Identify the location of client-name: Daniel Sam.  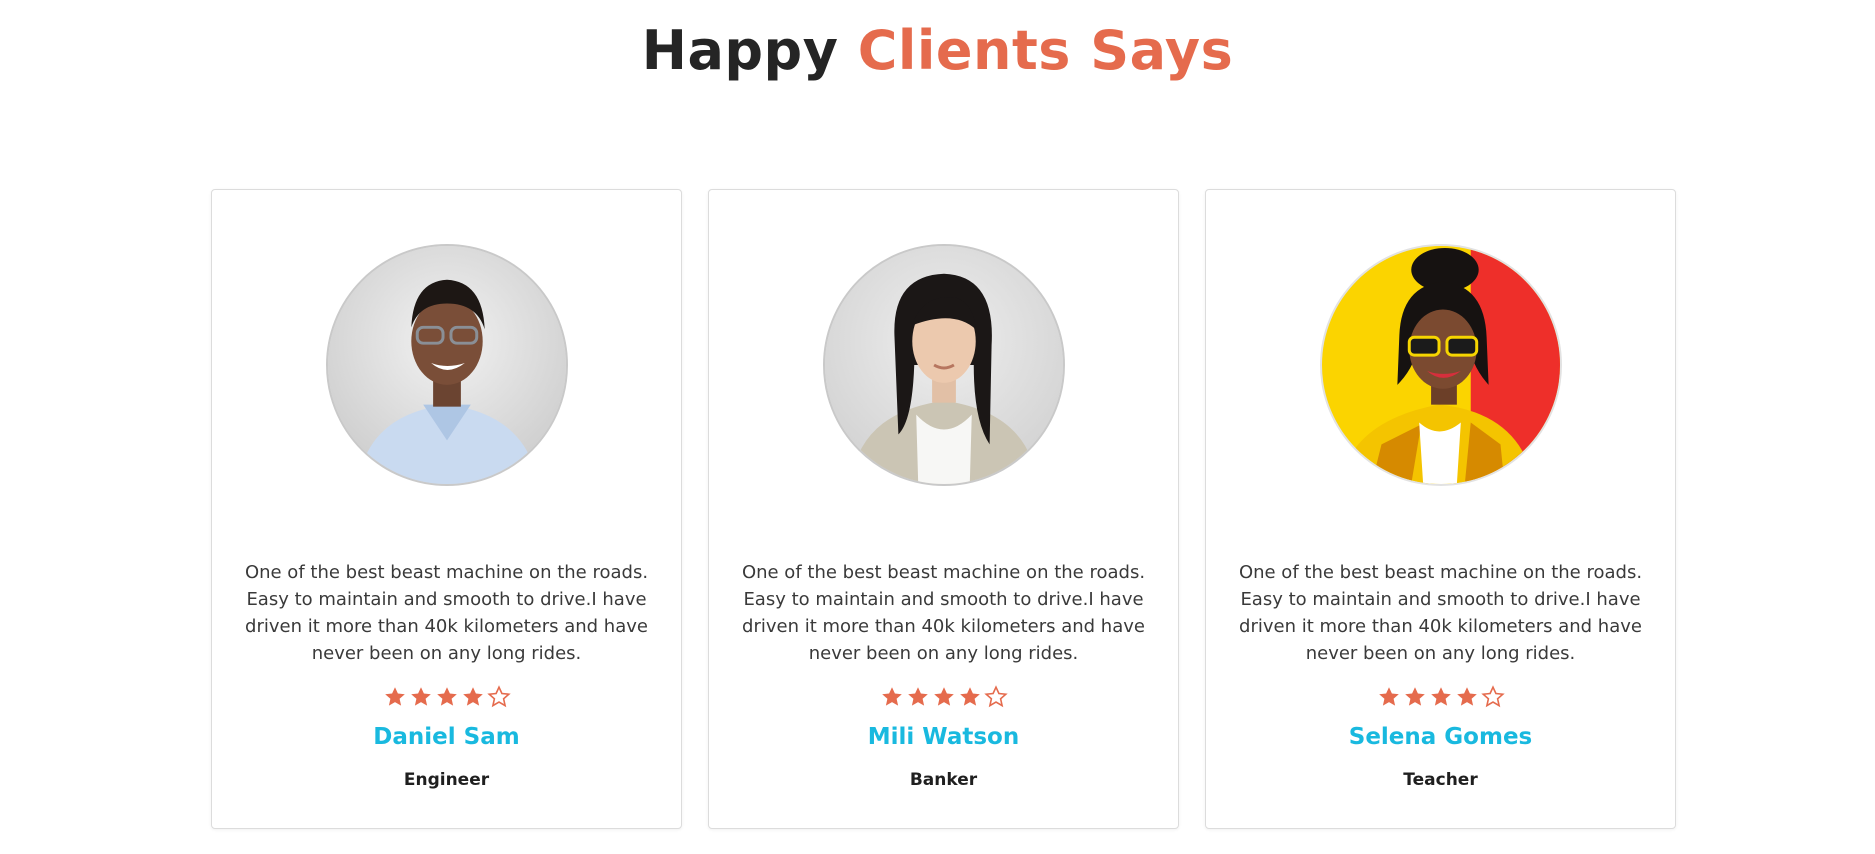
(446, 737).